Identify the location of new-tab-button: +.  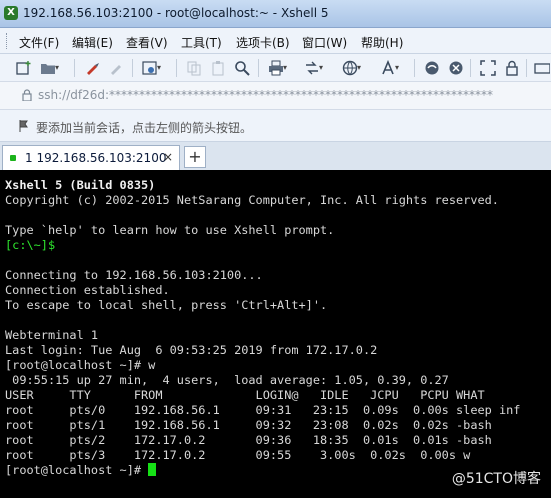
(195, 157).